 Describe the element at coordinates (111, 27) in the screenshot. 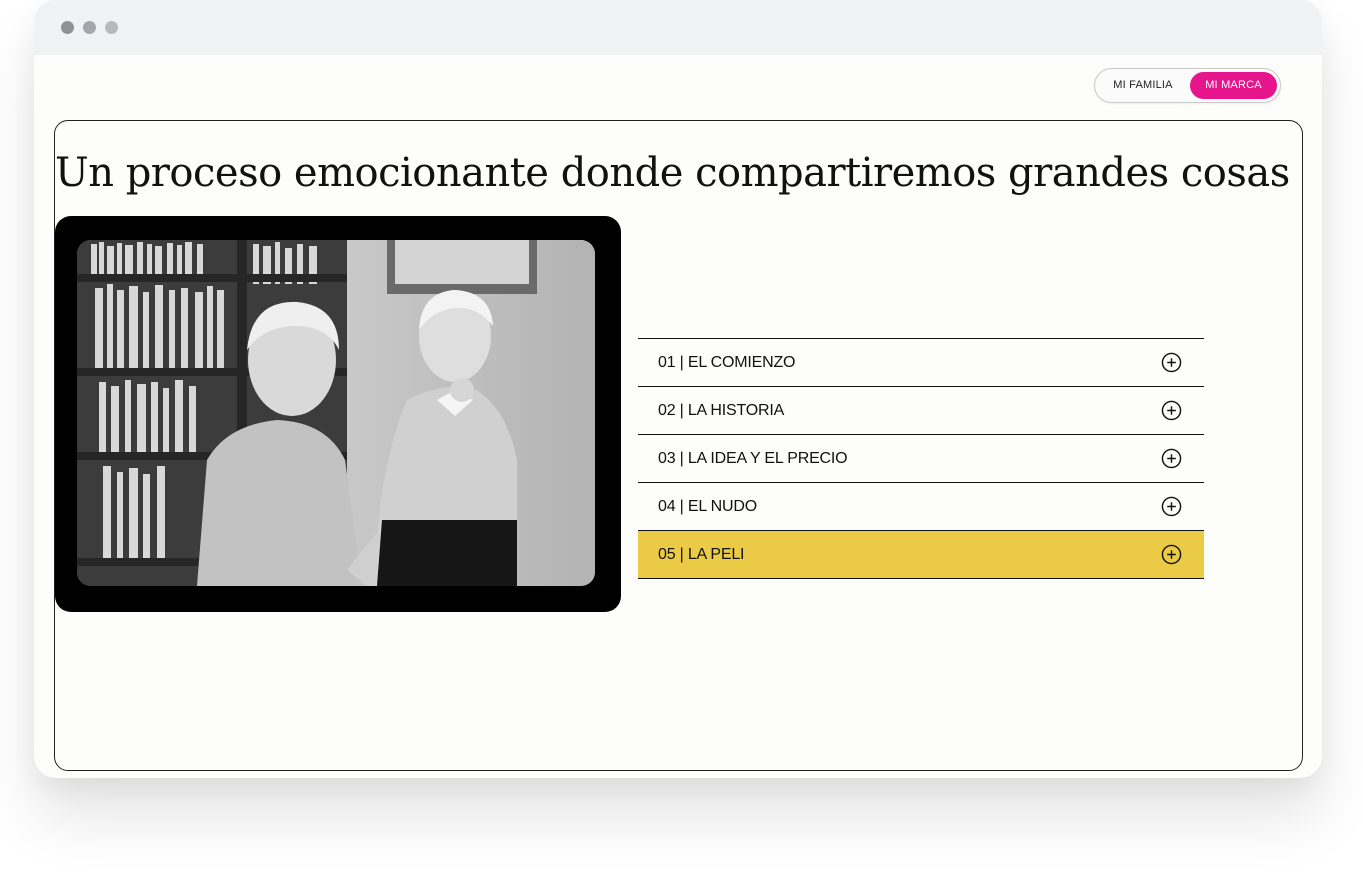

I see `maximize-dot` at that location.